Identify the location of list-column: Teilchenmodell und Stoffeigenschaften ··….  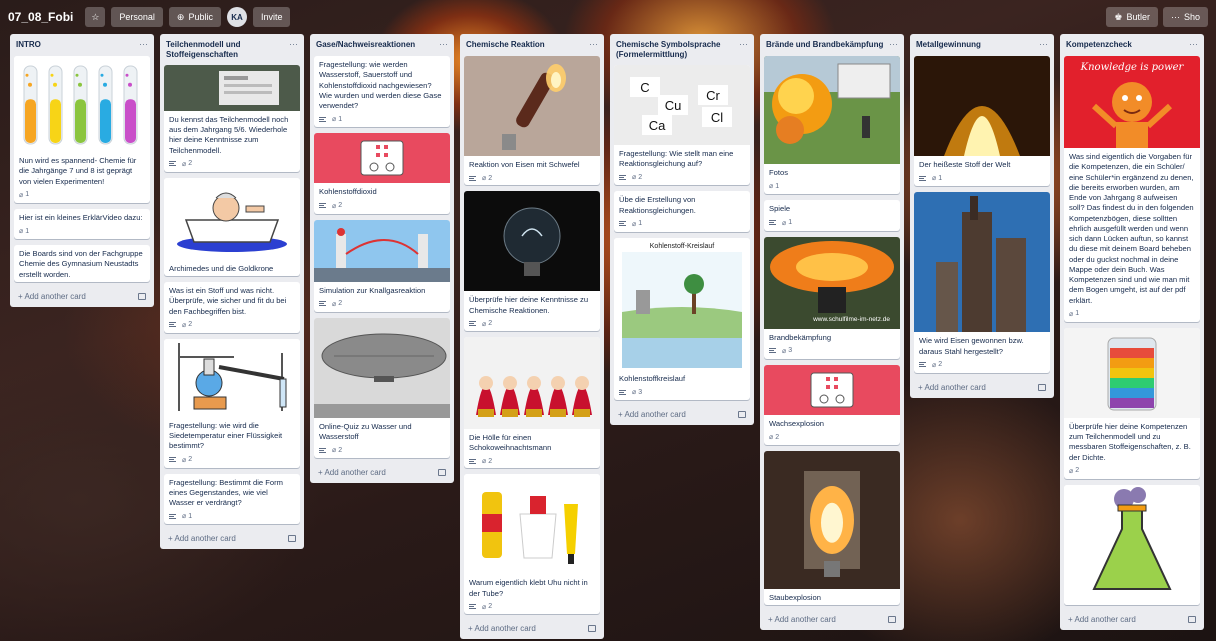
(232, 292).